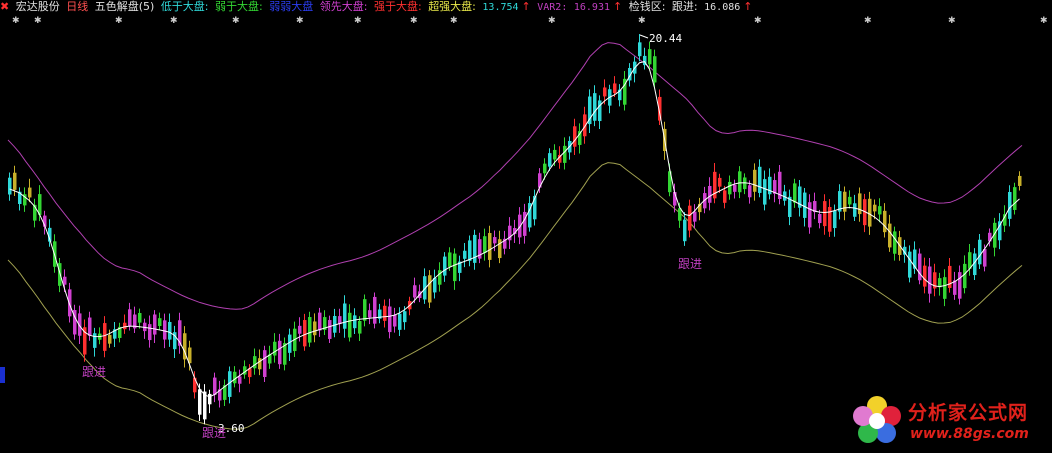  I want to click on var2-value: 16.931, so click(591, 7).